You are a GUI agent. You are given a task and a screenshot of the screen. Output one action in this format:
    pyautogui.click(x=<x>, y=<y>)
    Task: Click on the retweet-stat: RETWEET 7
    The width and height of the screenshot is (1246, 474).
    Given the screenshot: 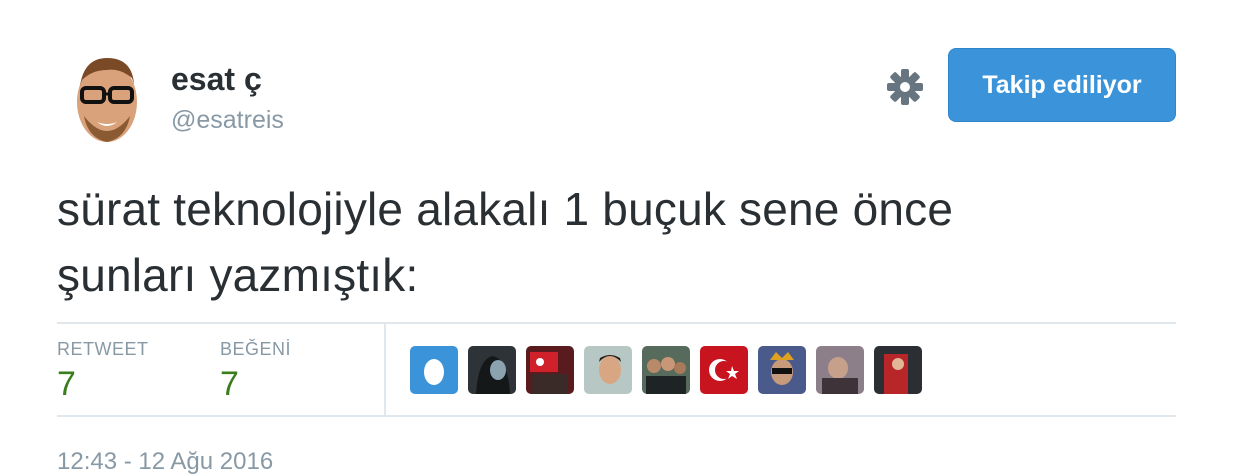 What is the action you would take?
    pyautogui.click(x=103, y=372)
    